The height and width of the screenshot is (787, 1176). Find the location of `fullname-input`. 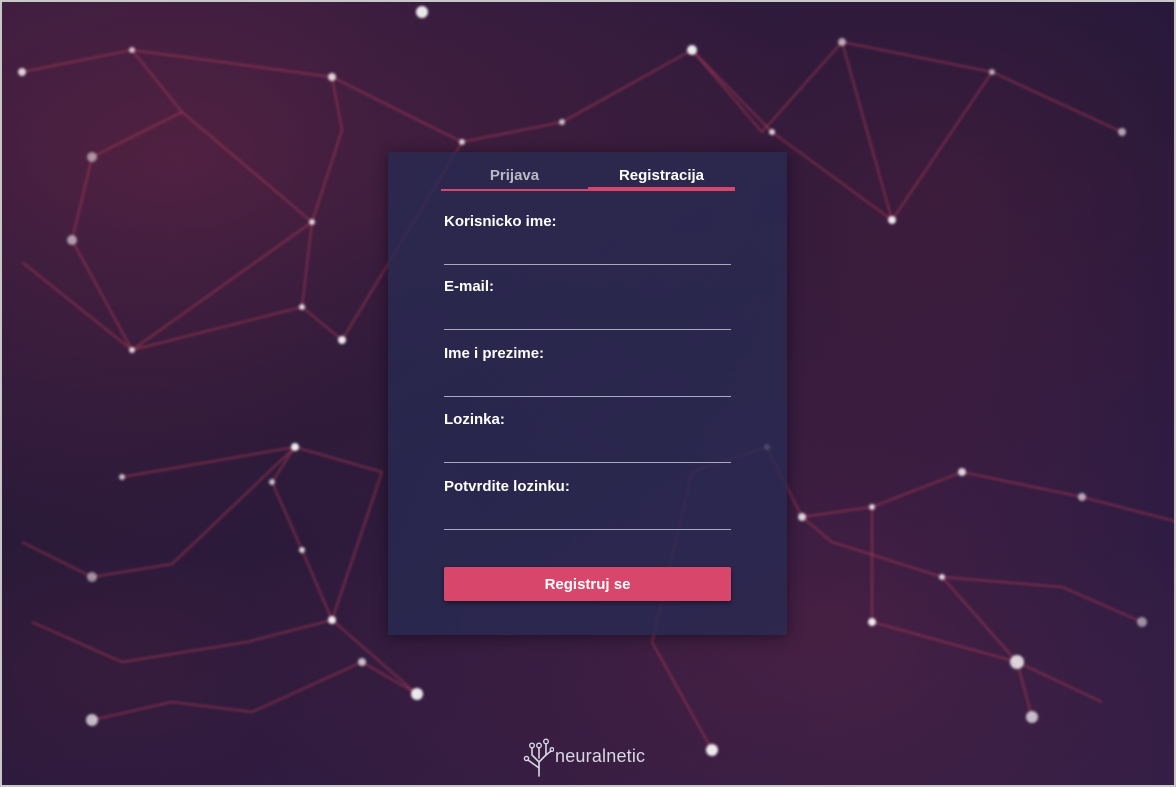

fullname-input is located at coordinates (587, 383).